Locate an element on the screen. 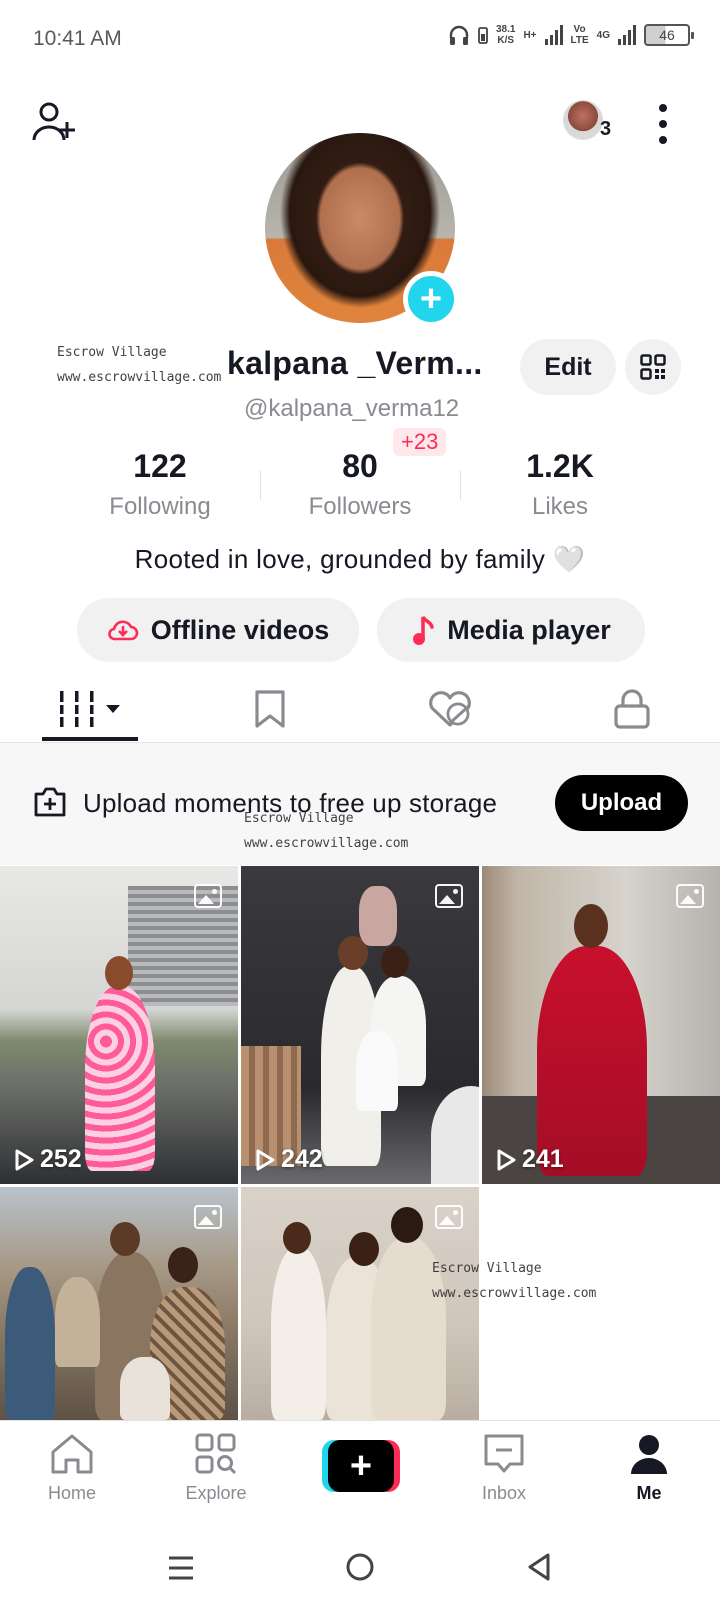  active-tab-indicator is located at coordinates (90, 739).